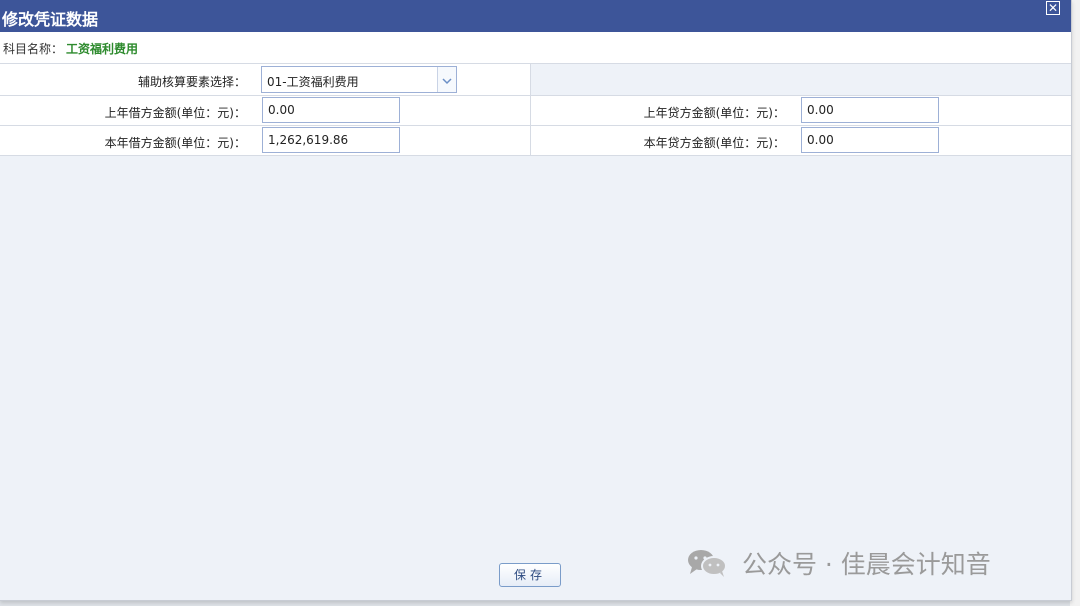  Describe the element at coordinates (535, 141) in the screenshot. I see `current-year-row: 本年借方金额(单位：元)： 本年贷方金额(单位：元)：` at that location.